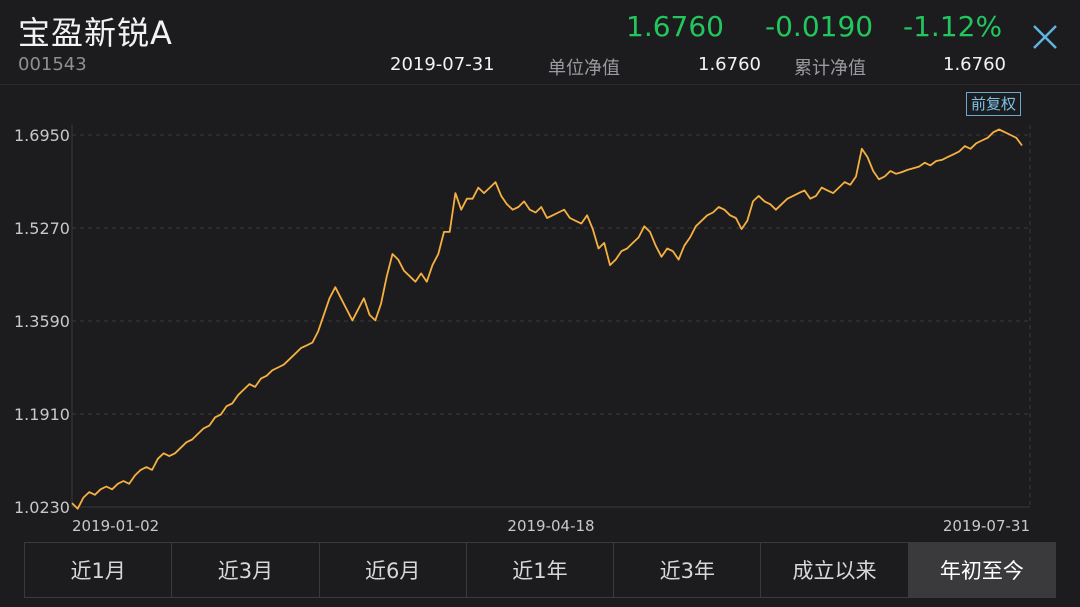 The height and width of the screenshot is (607, 1080). What do you see at coordinates (42, 507) in the screenshot?
I see `y-tick-label: 1.0230` at bounding box center [42, 507].